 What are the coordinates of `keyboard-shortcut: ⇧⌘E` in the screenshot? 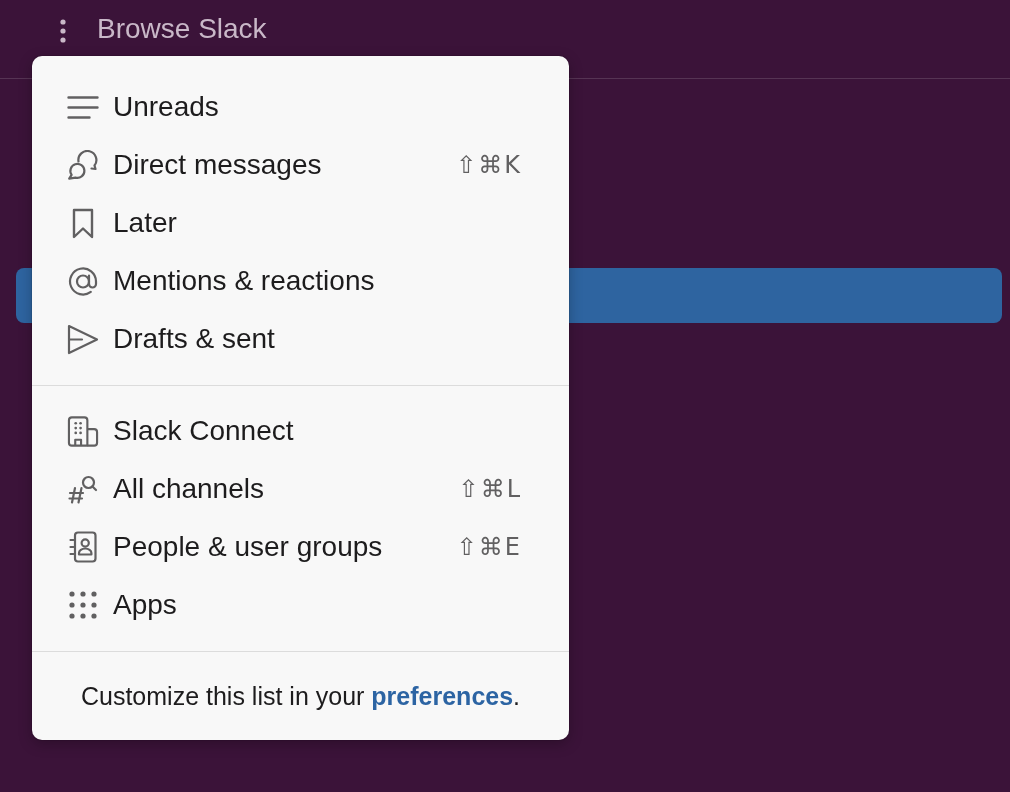 It's located at (489, 547).